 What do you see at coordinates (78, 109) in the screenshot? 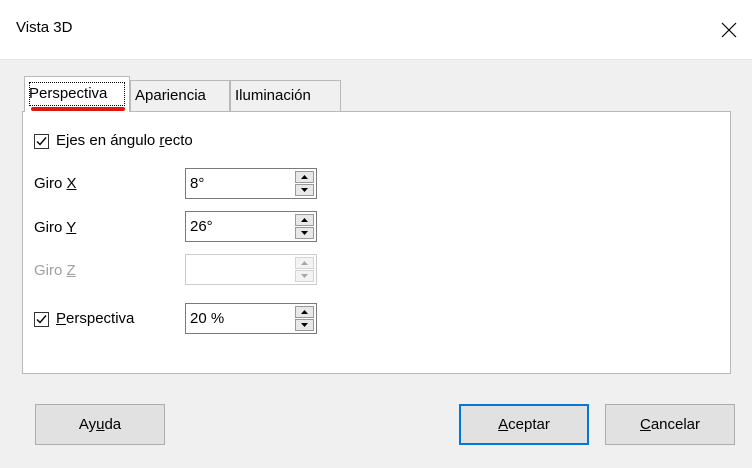
I see `tab-highlight-underline` at bounding box center [78, 109].